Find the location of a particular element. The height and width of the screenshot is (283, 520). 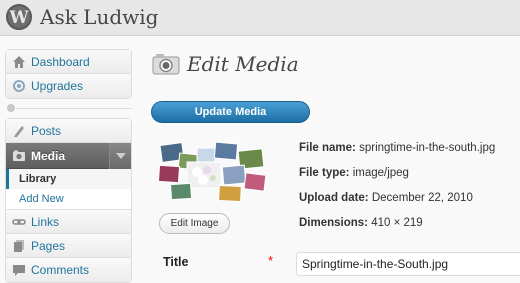

submenu-item-add-new: Add New is located at coordinates (68, 199).